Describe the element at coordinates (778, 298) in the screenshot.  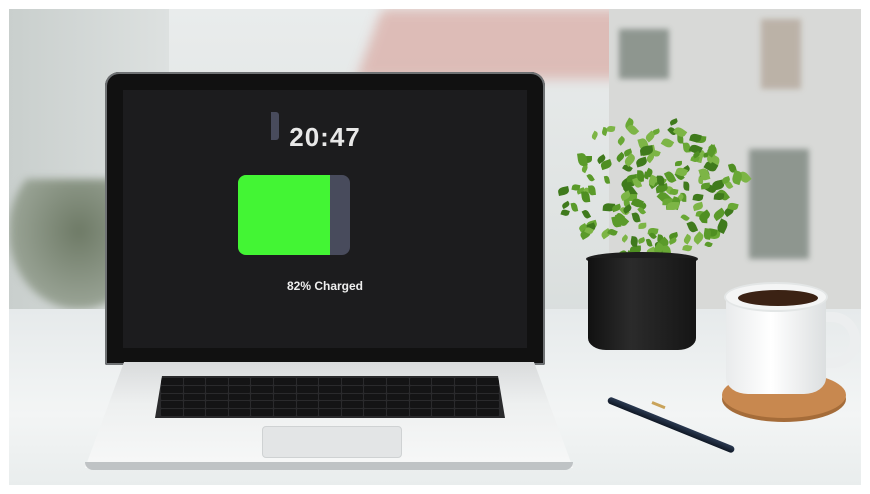
I see `coffee-surface` at that location.